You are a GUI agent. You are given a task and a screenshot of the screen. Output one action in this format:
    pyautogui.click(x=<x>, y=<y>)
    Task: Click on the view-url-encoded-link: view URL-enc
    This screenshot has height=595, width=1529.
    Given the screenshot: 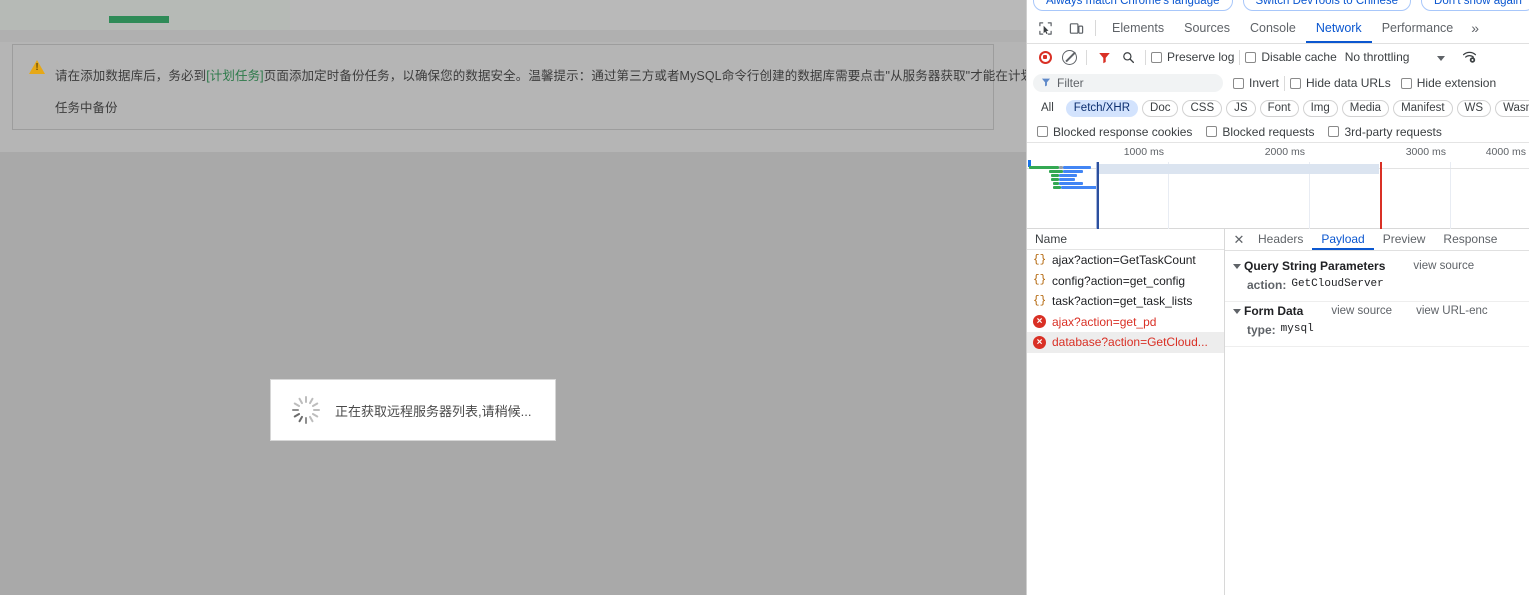 What is the action you would take?
    pyautogui.click(x=1452, y=311)
    